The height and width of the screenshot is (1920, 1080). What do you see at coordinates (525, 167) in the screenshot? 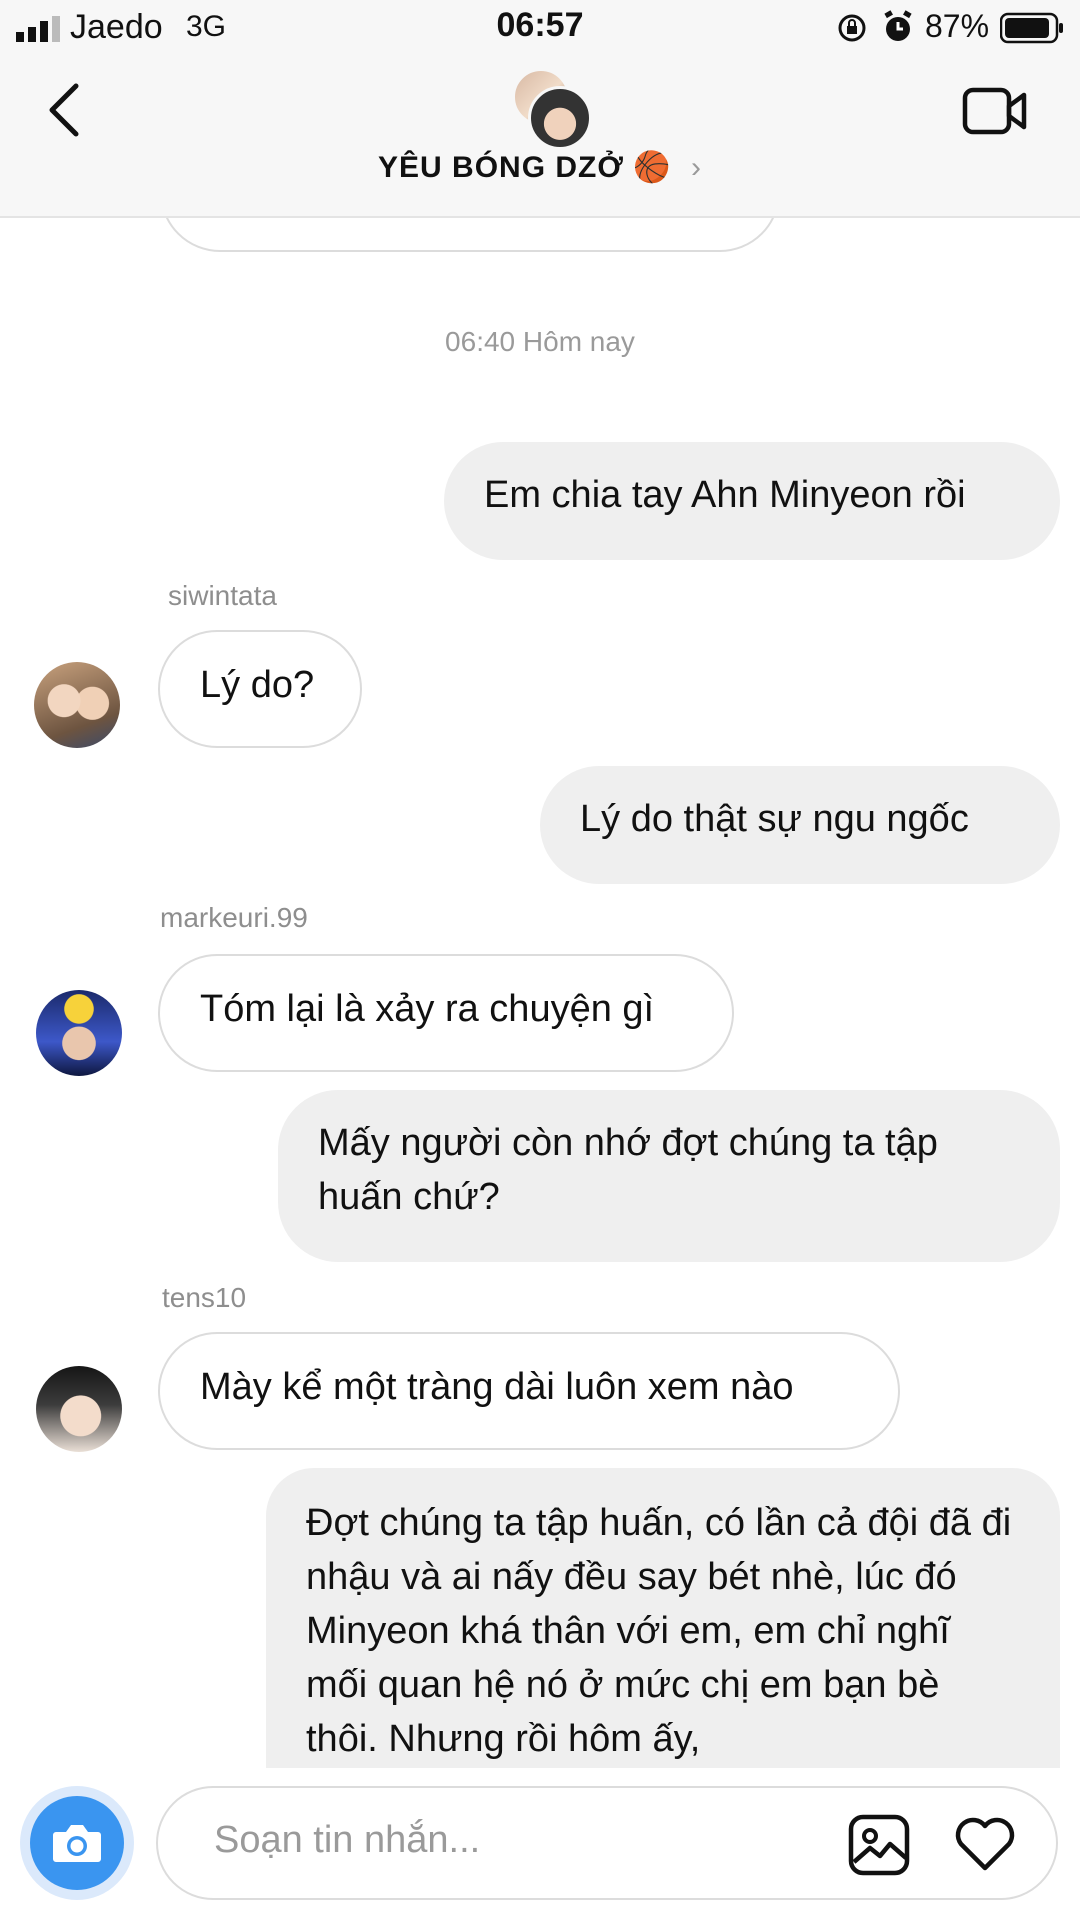
I see `group-title-text: YÊU BÓNG DZỞ 🏀` at bounding box center [525, 167].